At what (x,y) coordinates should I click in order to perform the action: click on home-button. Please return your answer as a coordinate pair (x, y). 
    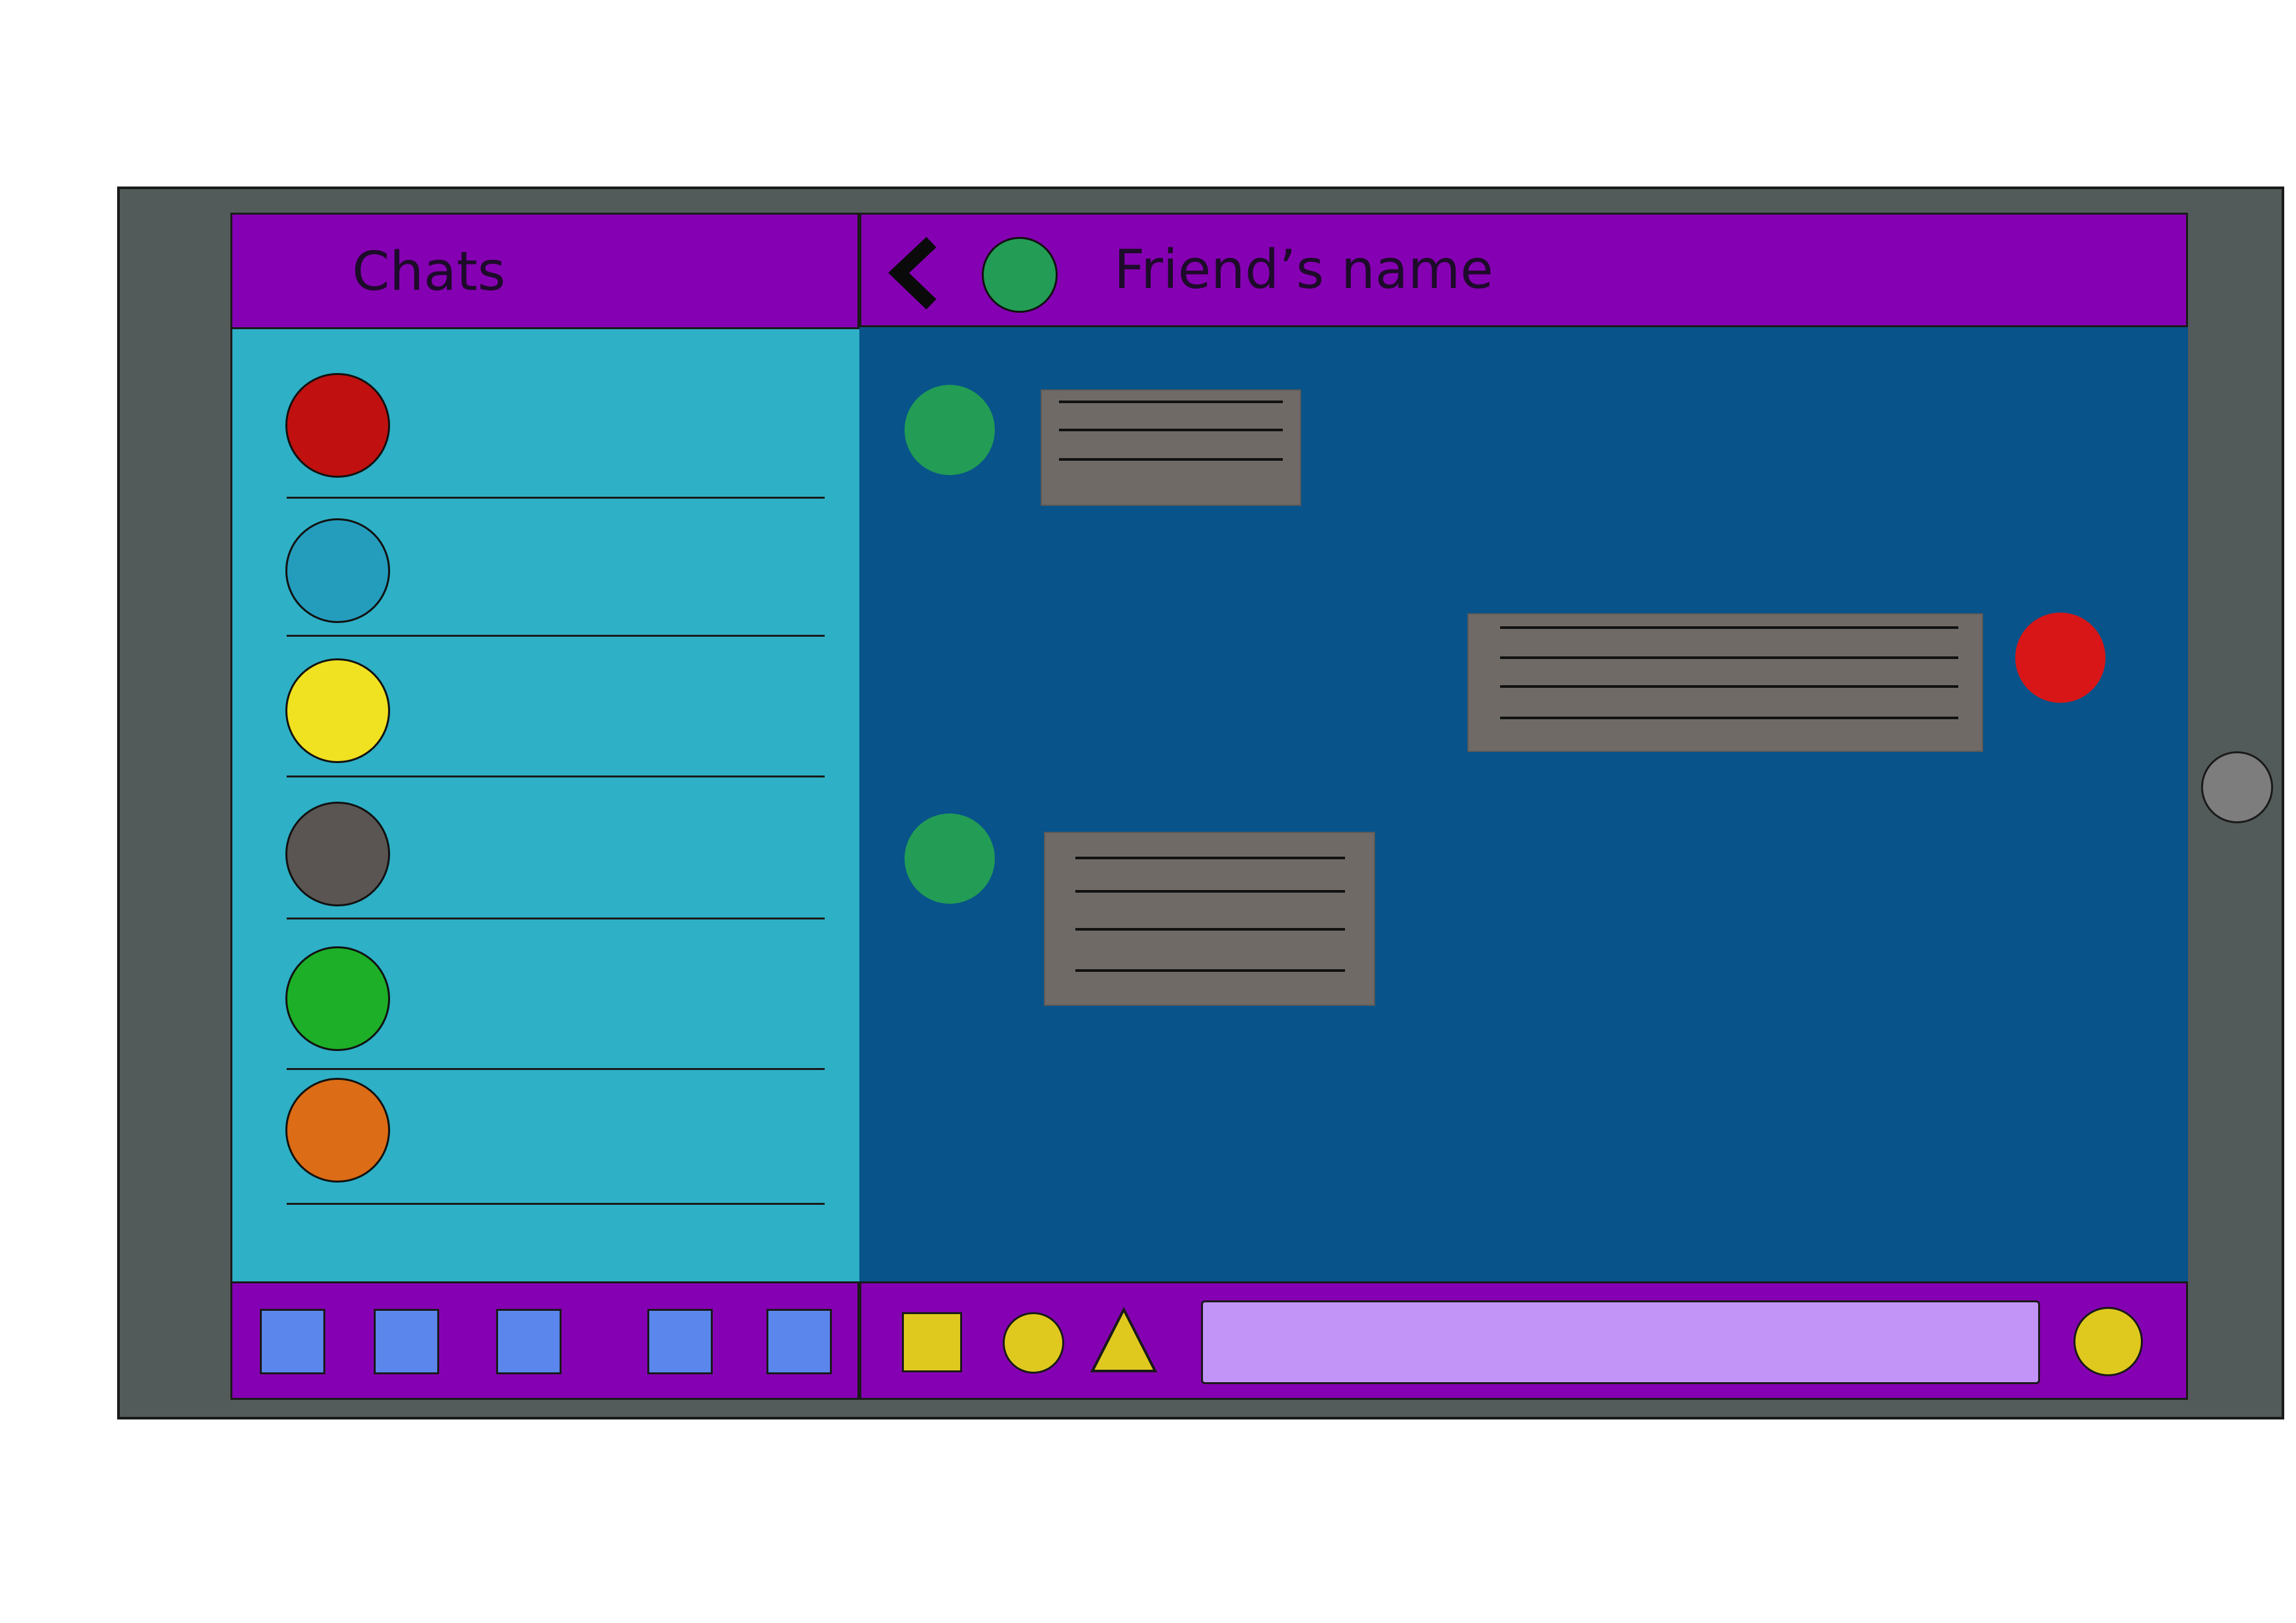
    Looking at the image, I should click on (2237, 787).